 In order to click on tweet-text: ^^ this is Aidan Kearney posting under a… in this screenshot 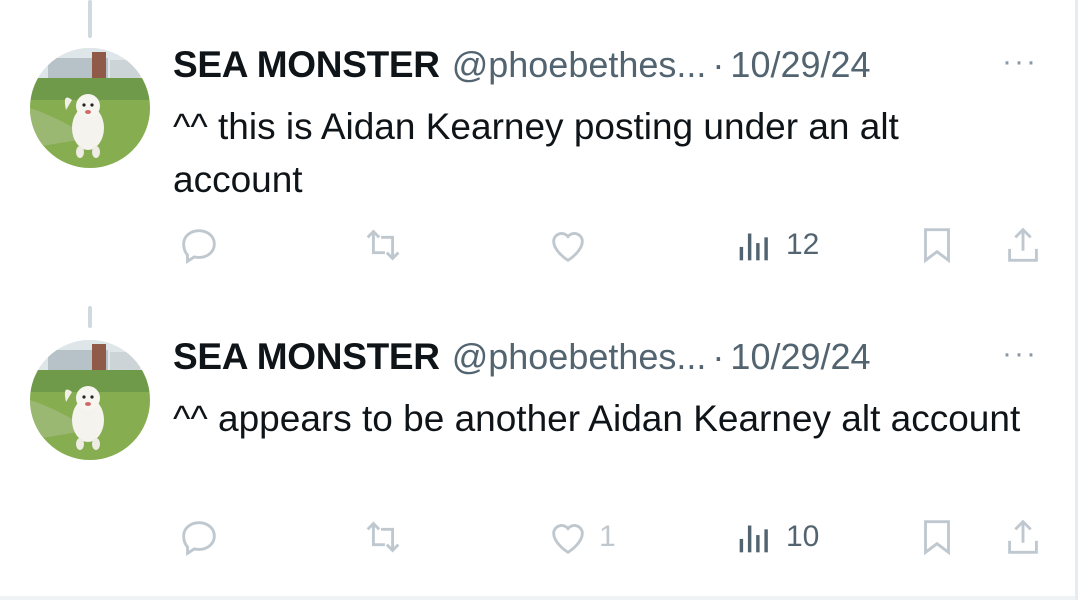, I will do `click(536, 153)`.